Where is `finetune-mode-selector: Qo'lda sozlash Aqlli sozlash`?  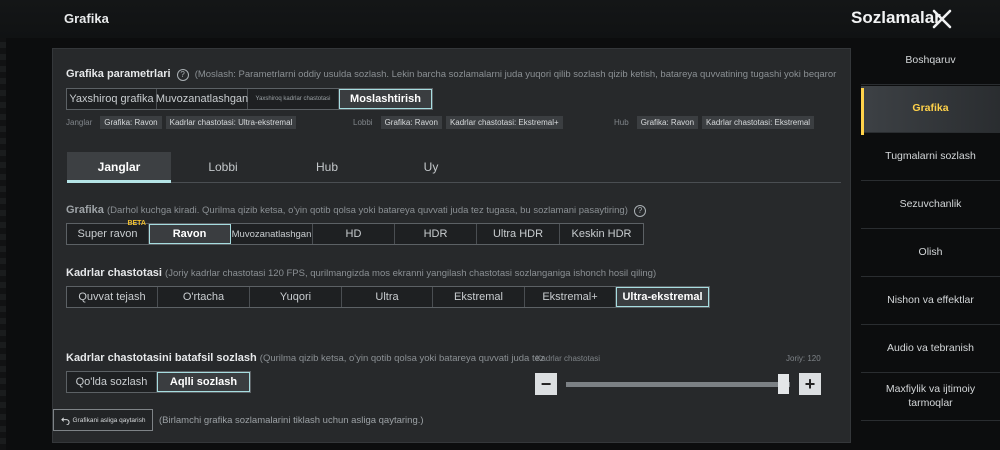 finetune-mode-selector: Qo'lda sozlash Aqlli sozlash is located at coordinates (158, 382).